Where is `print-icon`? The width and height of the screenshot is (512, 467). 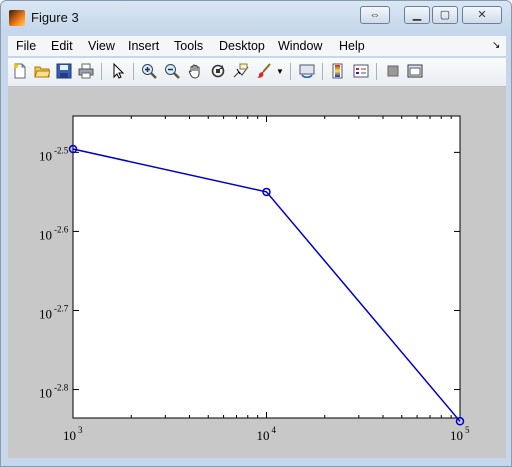
print-icon is located at coordinates (86, 71).